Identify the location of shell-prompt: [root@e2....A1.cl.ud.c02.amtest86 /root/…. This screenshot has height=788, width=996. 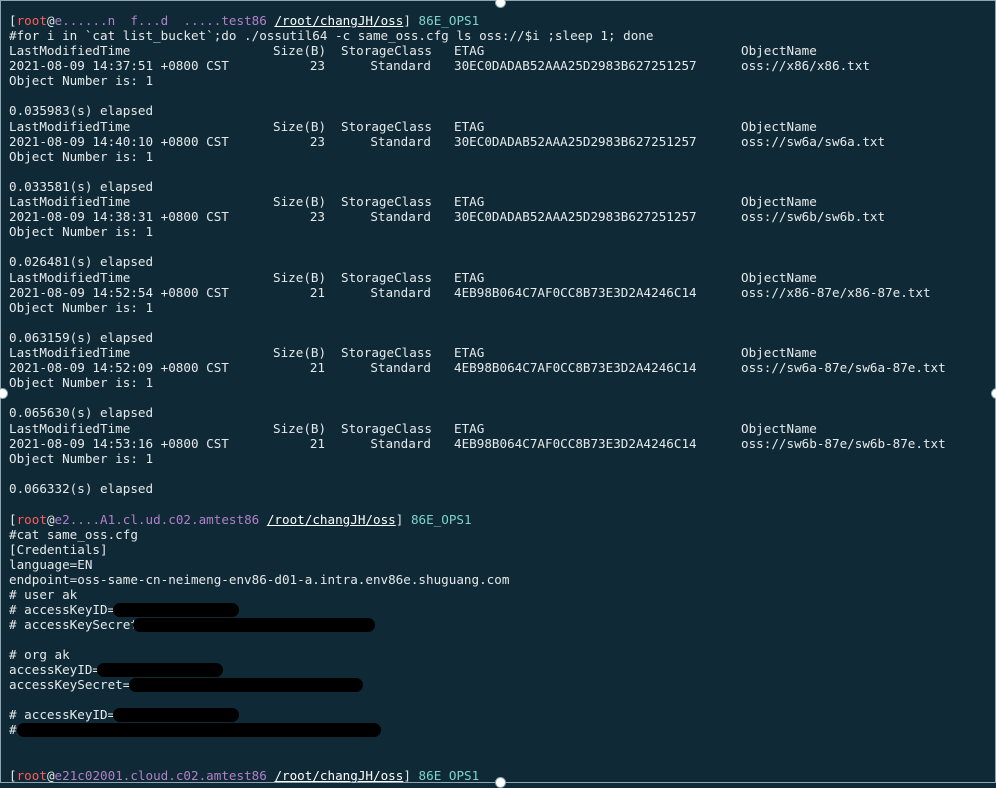
(240, 519).